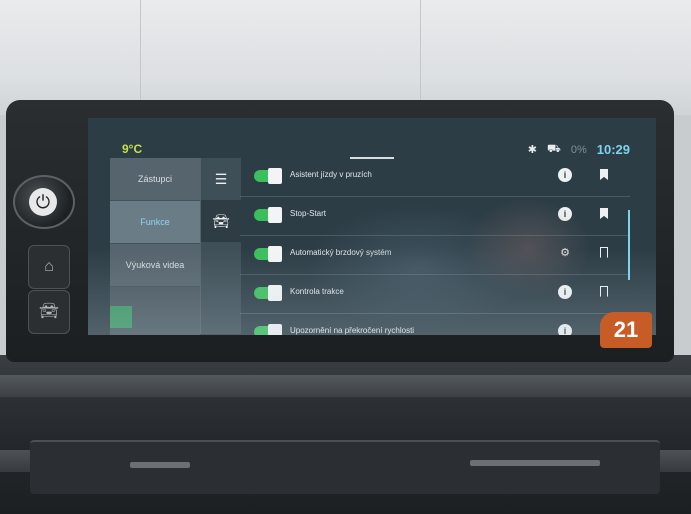  I want to click on feature-row-traction-control: Kontrola trakce i, so click(435, 294).